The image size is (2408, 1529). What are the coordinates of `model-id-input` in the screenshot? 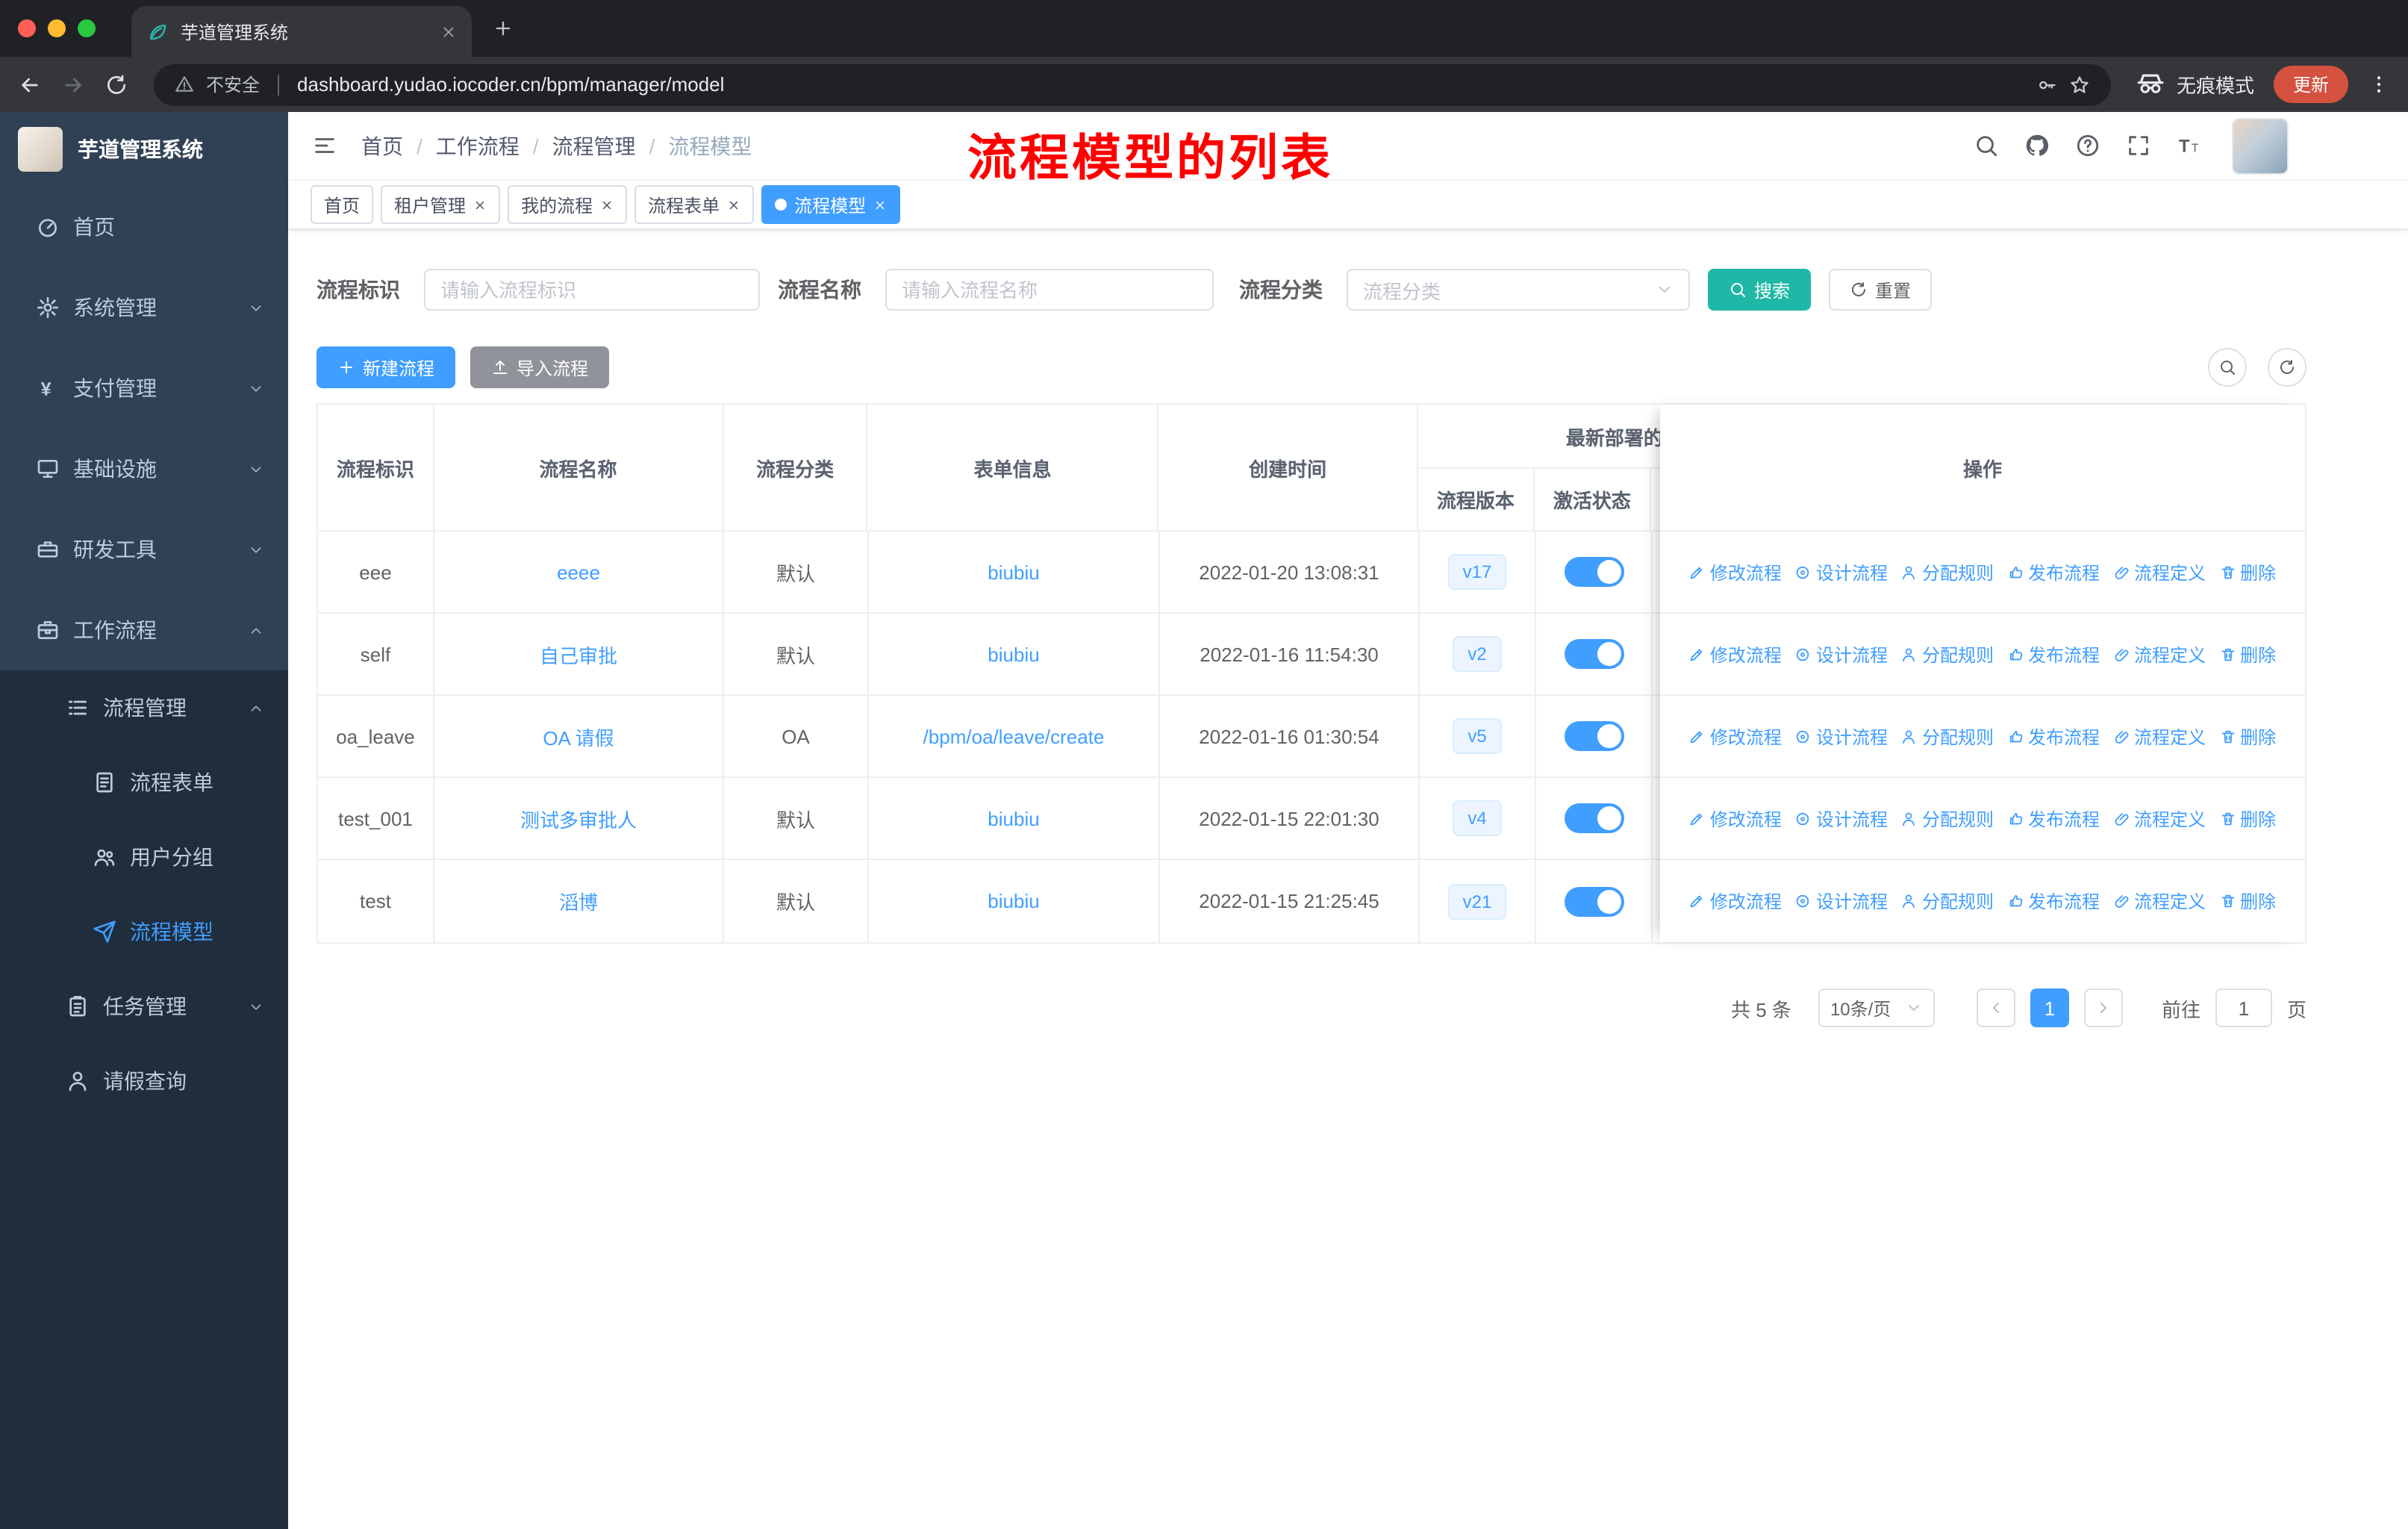 It's located at (592, 290).